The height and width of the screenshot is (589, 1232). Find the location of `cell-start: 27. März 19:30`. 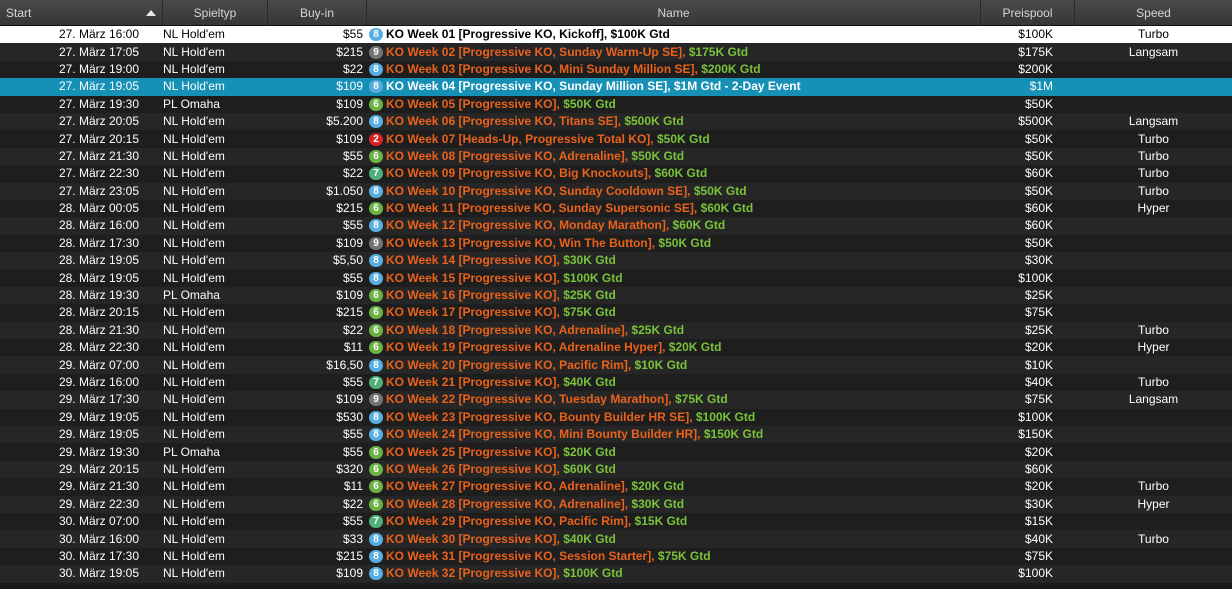

cell-start: 27. März 19:30 is located at coordinates (98, 103).